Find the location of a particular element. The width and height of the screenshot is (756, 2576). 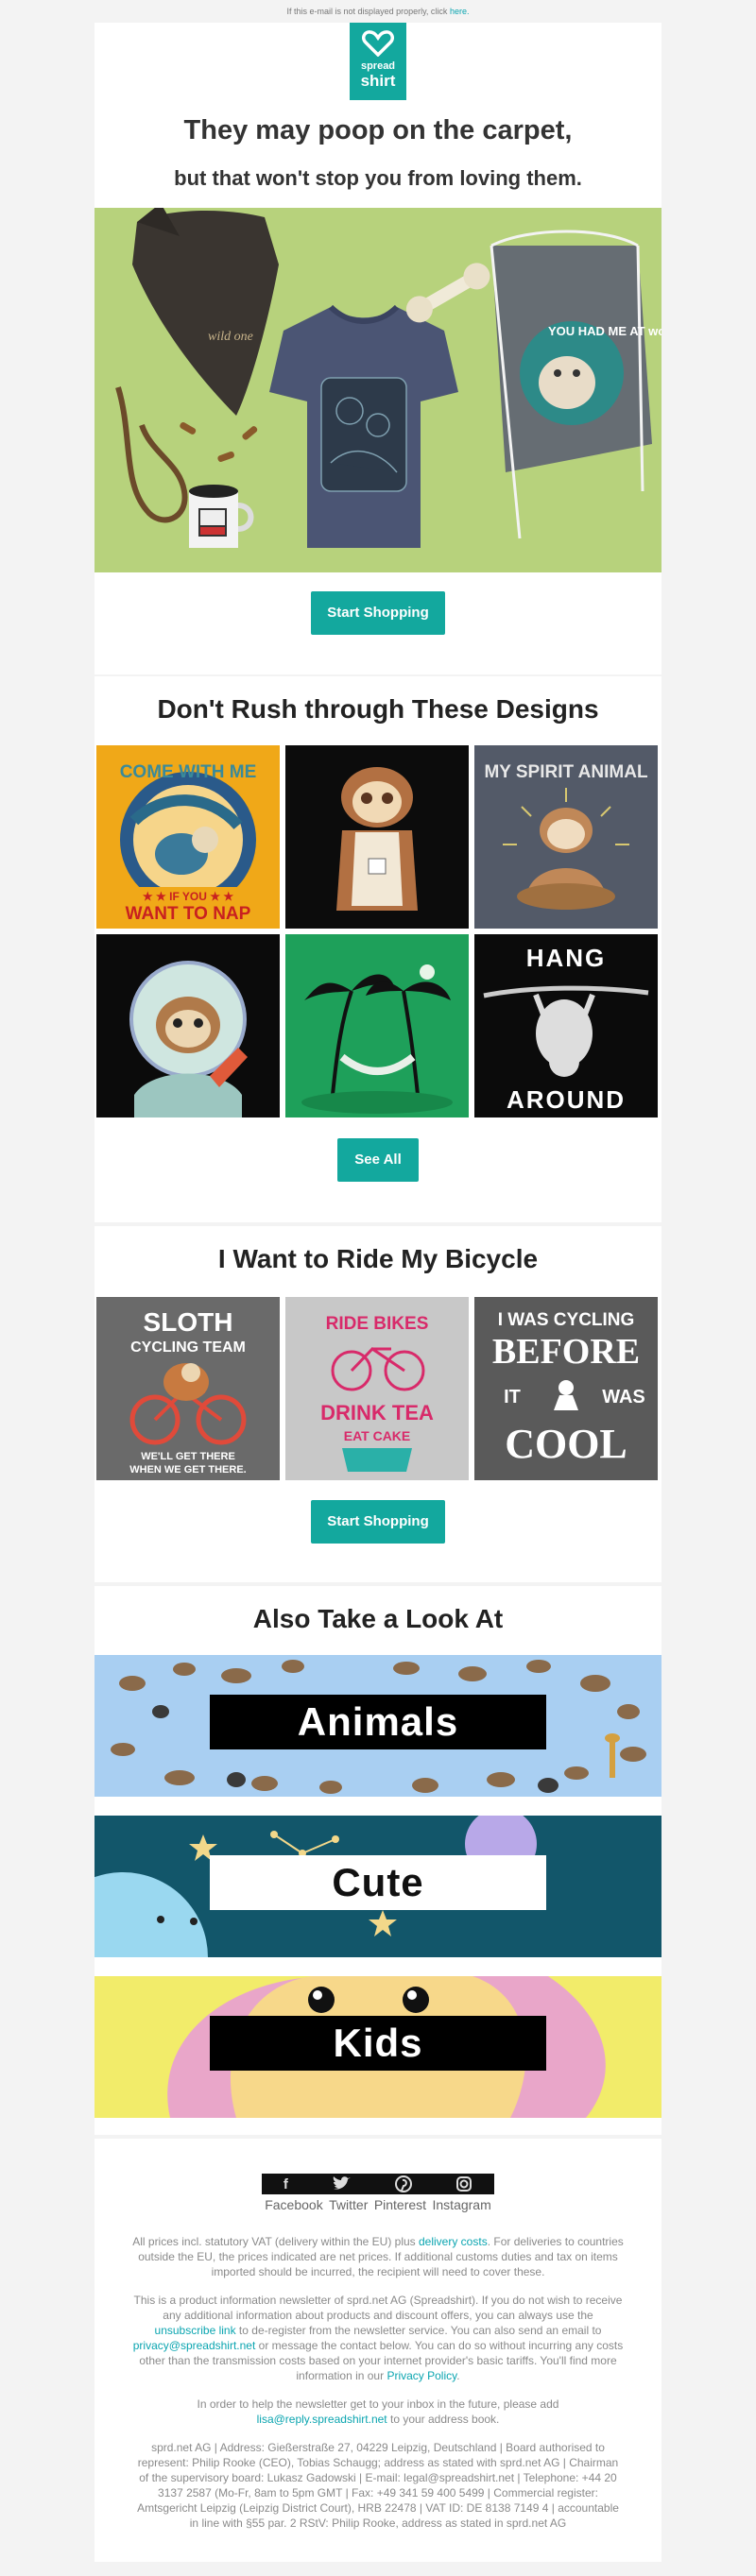

tile6-bottom-text: AROUND is located at coordinates (566, 1100).